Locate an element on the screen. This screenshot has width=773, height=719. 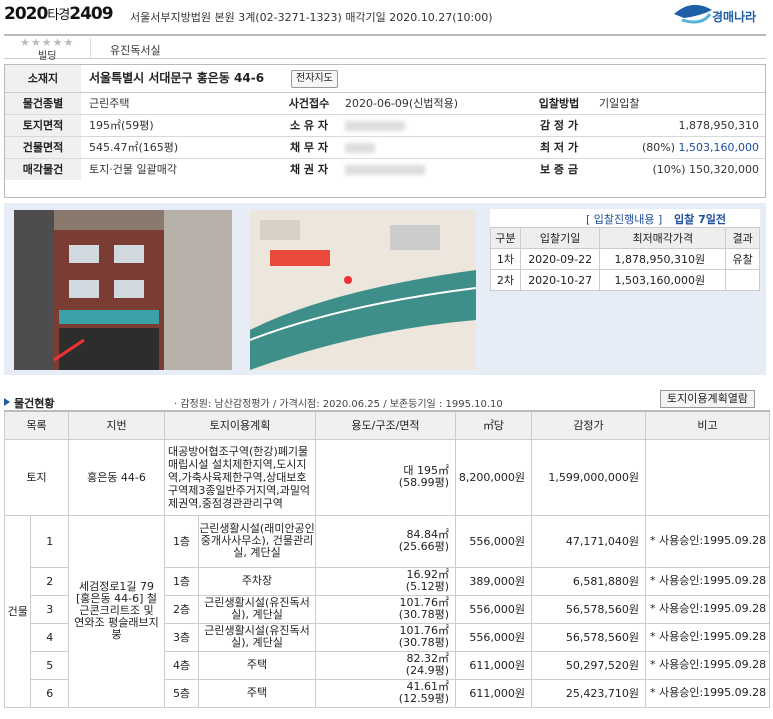
row-no: 2 is located at coordinates (49, 581).